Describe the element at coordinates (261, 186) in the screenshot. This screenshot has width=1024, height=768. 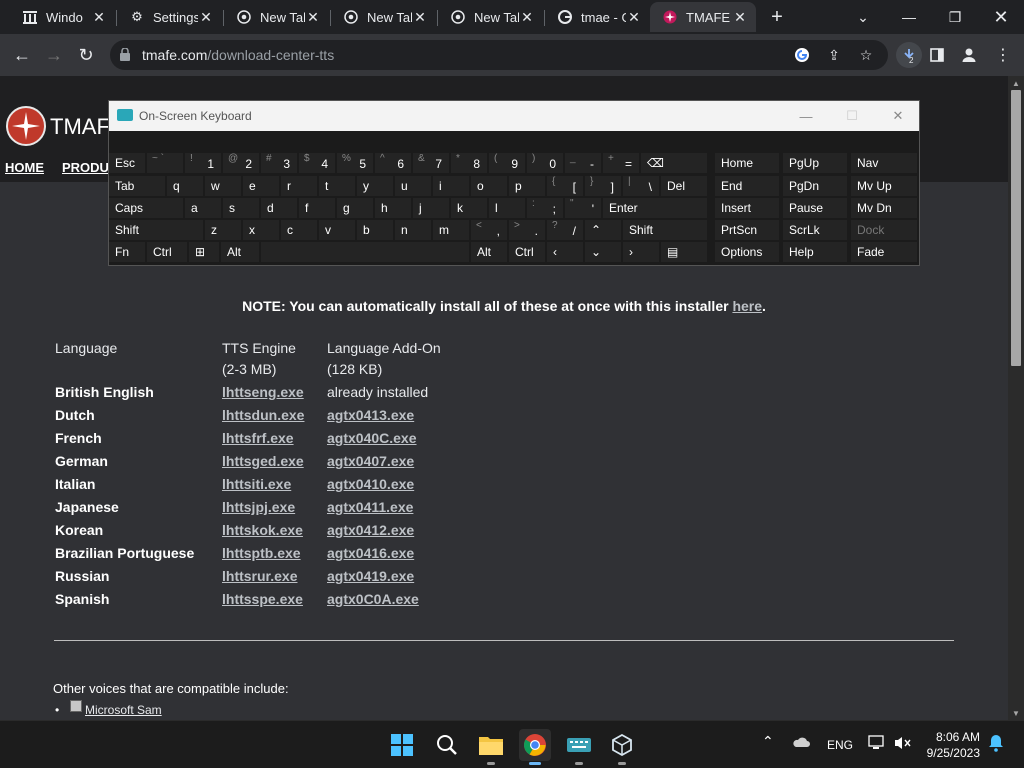
I see `osk-key: e` at that location.